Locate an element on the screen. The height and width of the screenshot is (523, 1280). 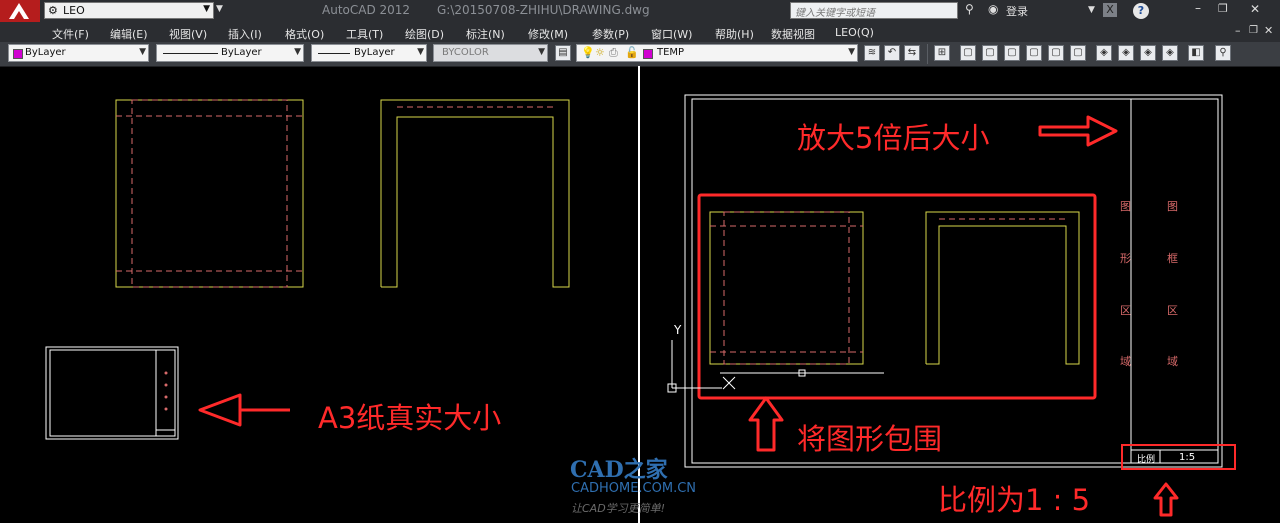
titleblock-col2-1: 框 is located at coordinates (1172, 258).